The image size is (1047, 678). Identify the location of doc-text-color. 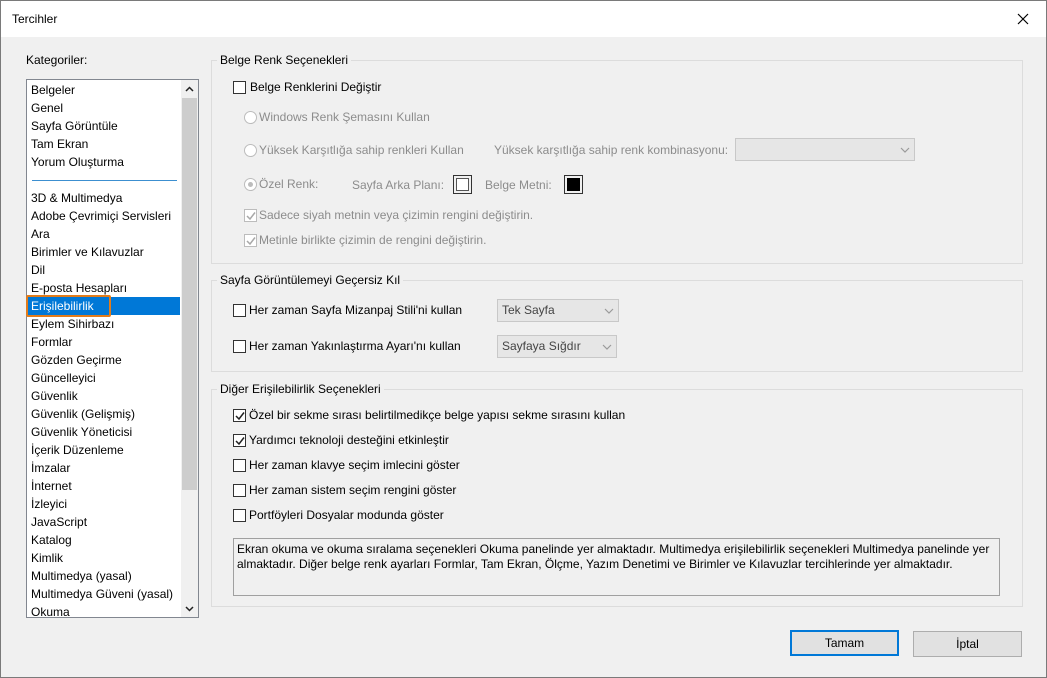
(573, 184).